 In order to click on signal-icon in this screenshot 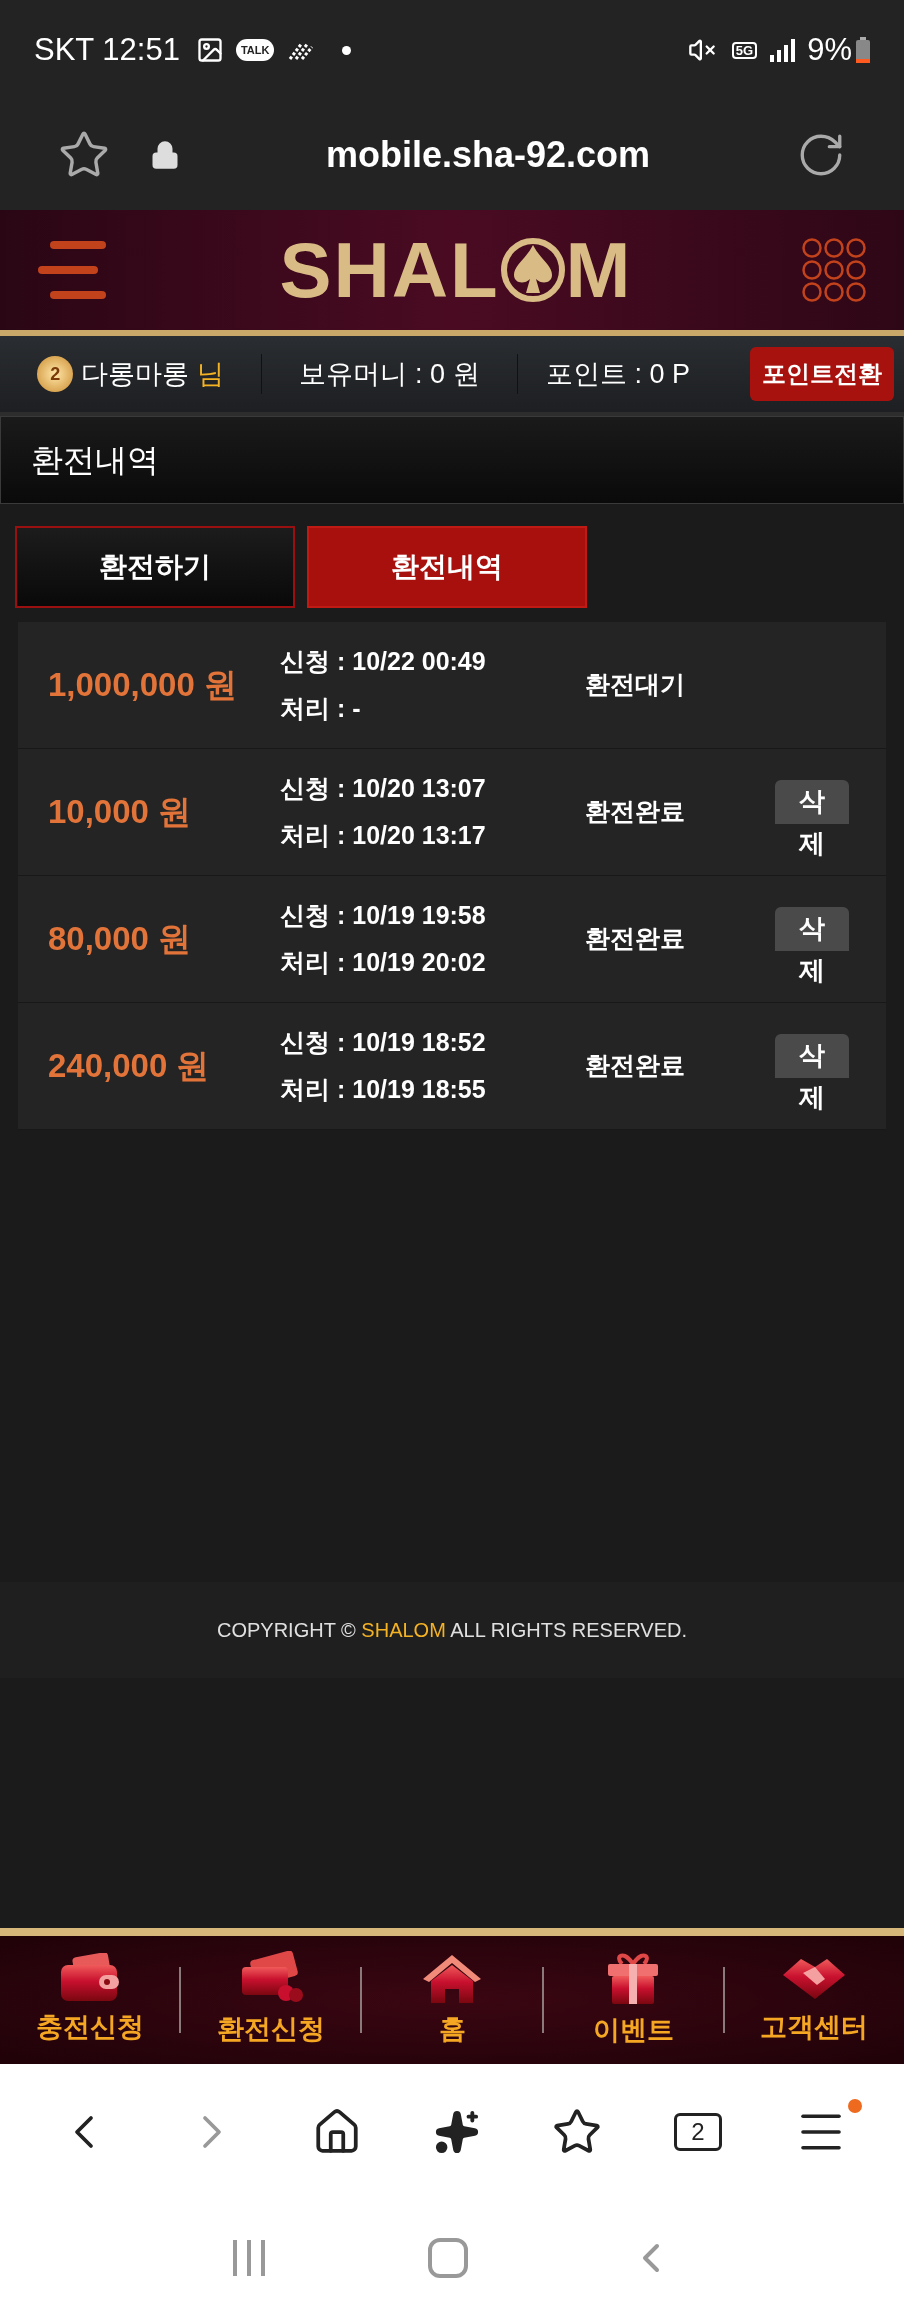, I will do `click(782, 50)`.